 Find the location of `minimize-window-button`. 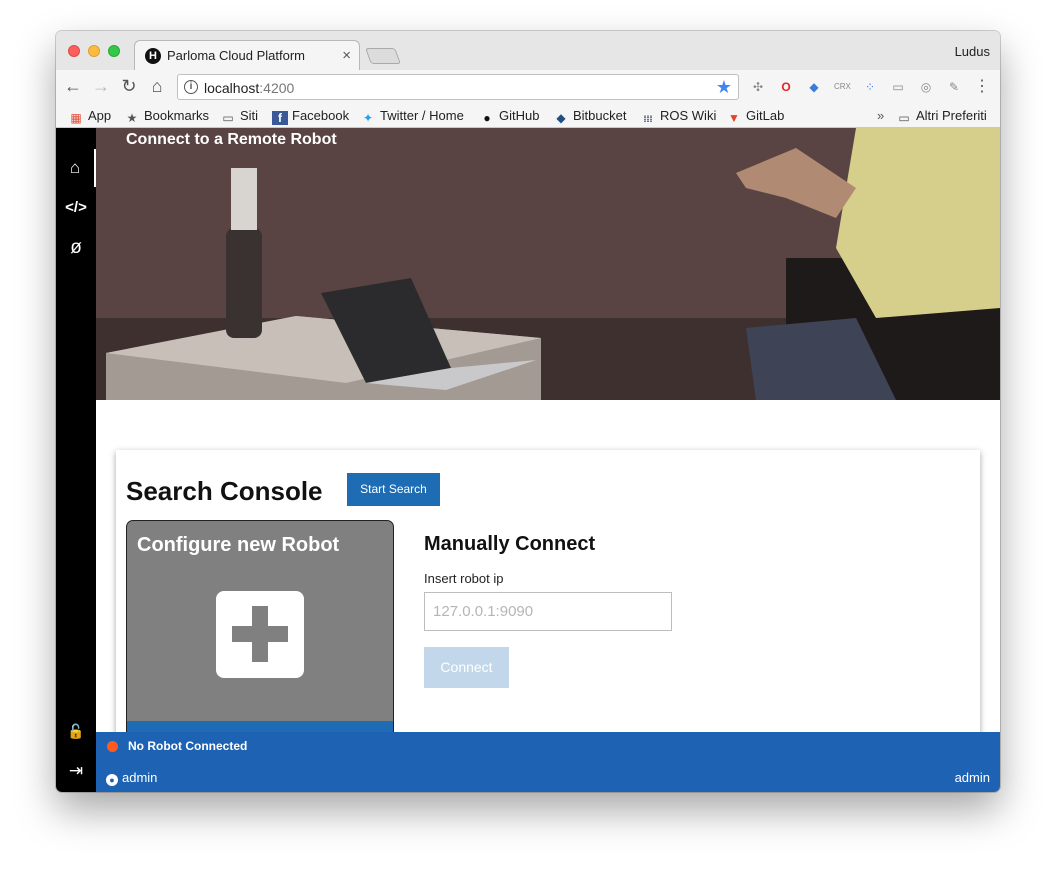

minimize-window-button is located at coordinates (94, 51).